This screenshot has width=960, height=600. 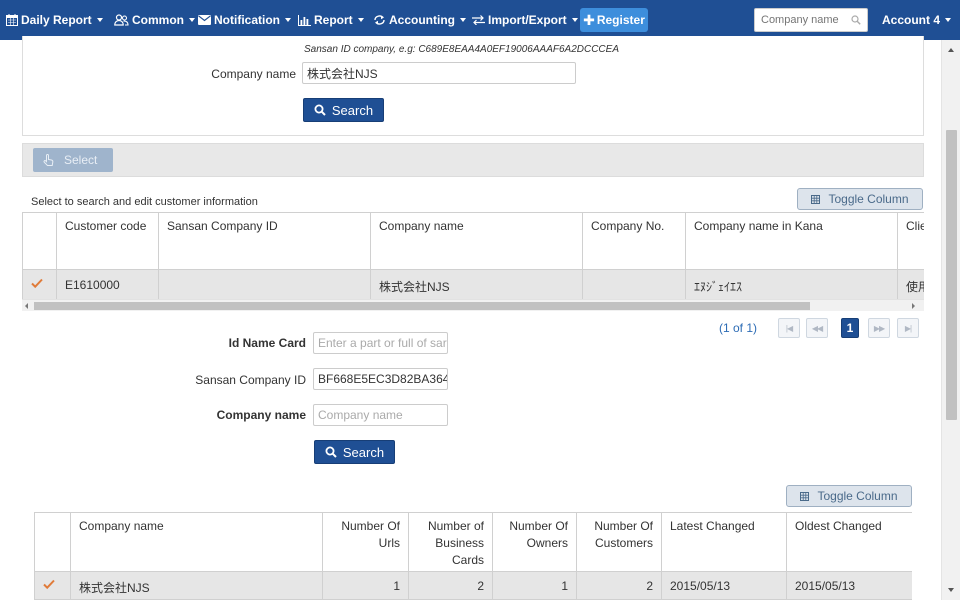 I want to click on grid2-header-business-cards: Number of Business Cards, so click(x=451, y=542).